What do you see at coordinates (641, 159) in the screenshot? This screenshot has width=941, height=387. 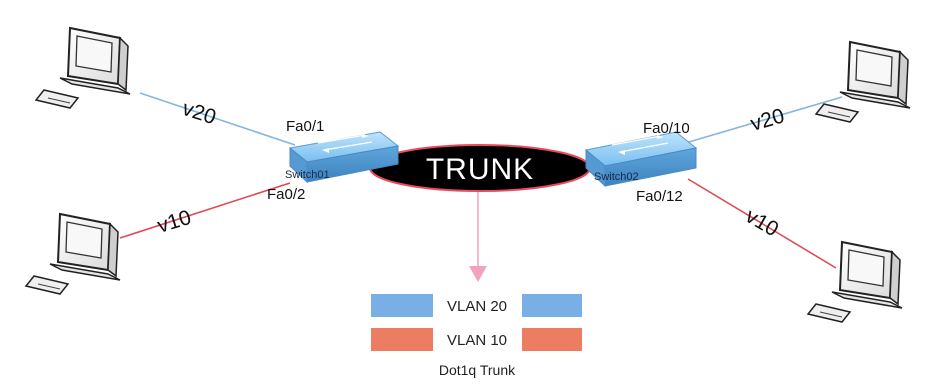 I see `switch-02: Switch02` at bounding box center [641, 159].